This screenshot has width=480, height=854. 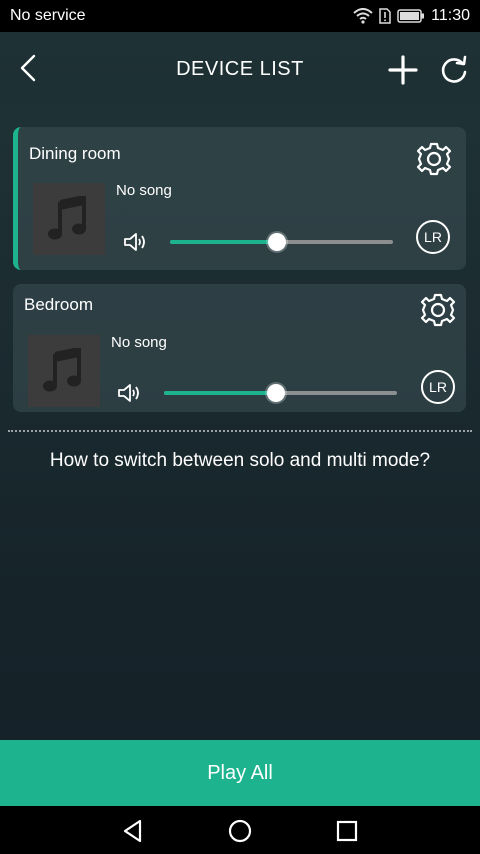 I want to click on plus-icon, so click(x=403, y=70).